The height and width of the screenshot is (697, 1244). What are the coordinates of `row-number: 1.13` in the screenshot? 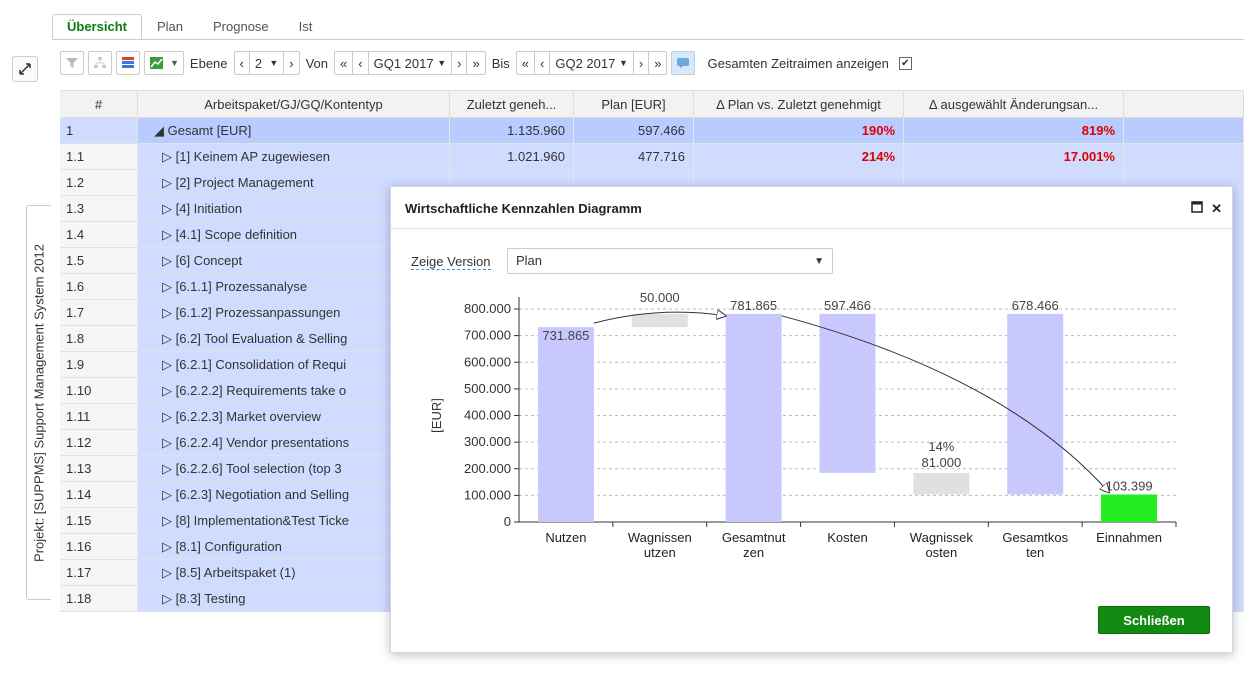 It's located at (99, 468).